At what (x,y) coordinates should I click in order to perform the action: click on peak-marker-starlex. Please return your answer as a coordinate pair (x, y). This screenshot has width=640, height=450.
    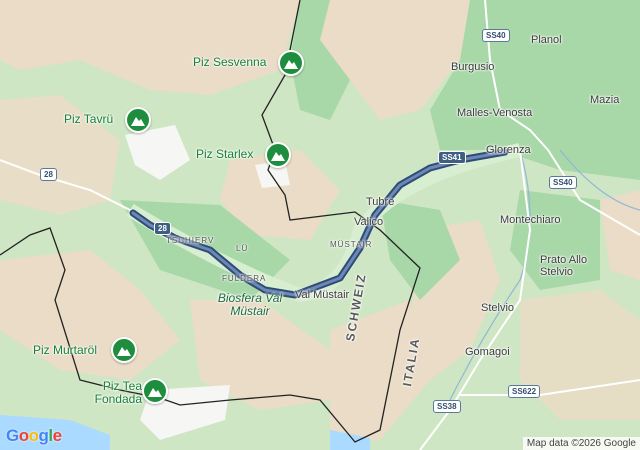
    Looking at the image, I should click on (278, 155).